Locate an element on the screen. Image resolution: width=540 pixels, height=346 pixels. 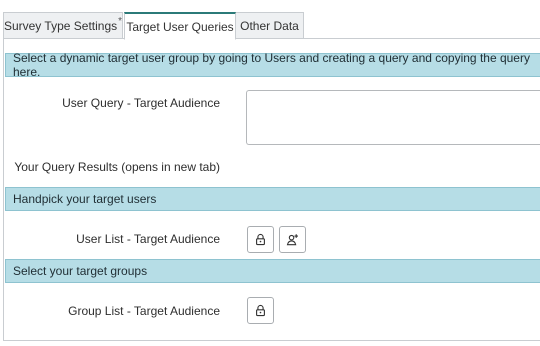
tab-label: Target User Queries is located at coordinates (180, 26).